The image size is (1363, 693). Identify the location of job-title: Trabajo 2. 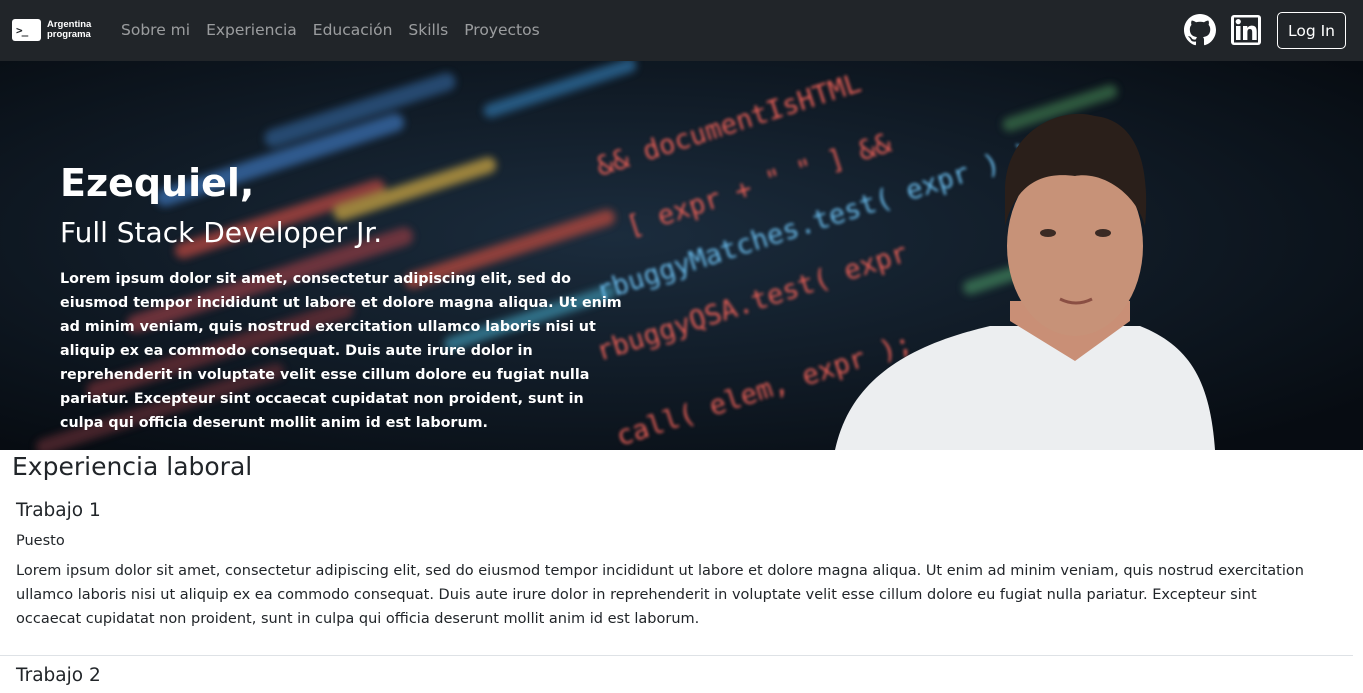
(58, 675).